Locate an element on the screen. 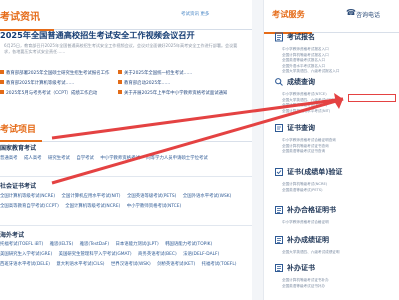 Image resolution: width=399 pixels, height=300 pixels. service-link: 全国计算机应用水平考试(NIT) is located at coordinates (340, 112).